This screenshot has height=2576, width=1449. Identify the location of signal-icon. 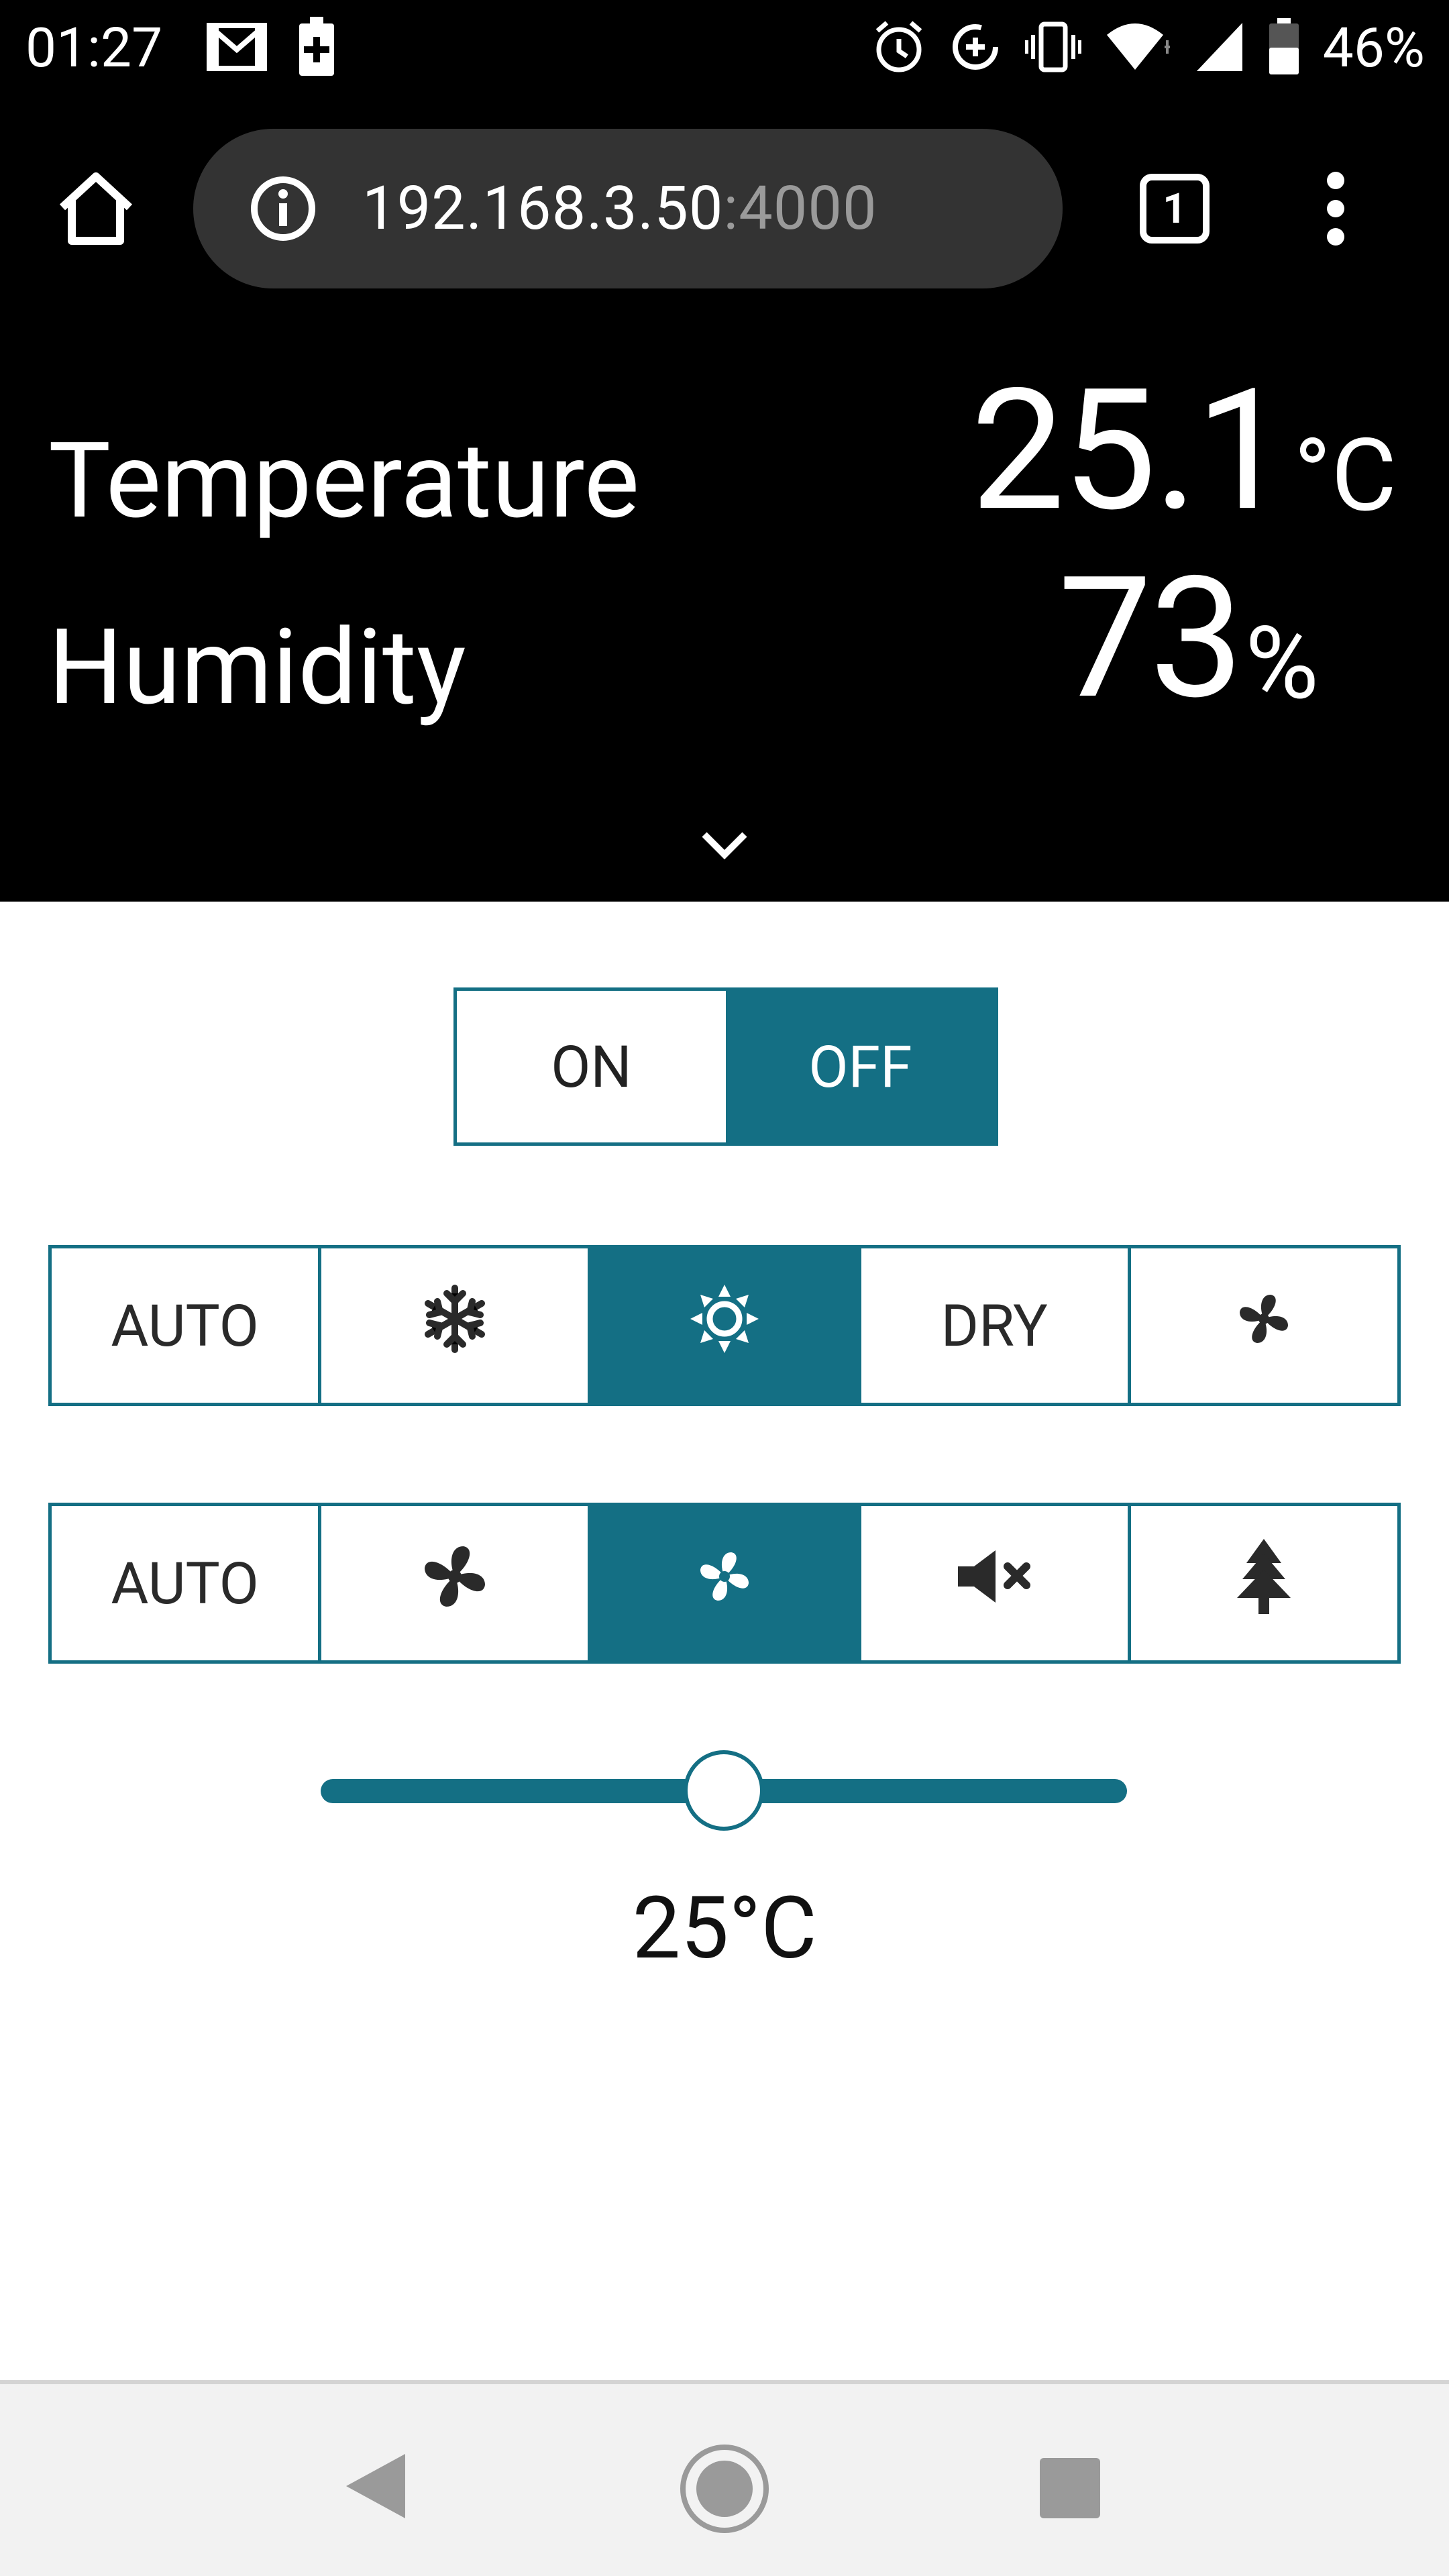
(1219, 48).